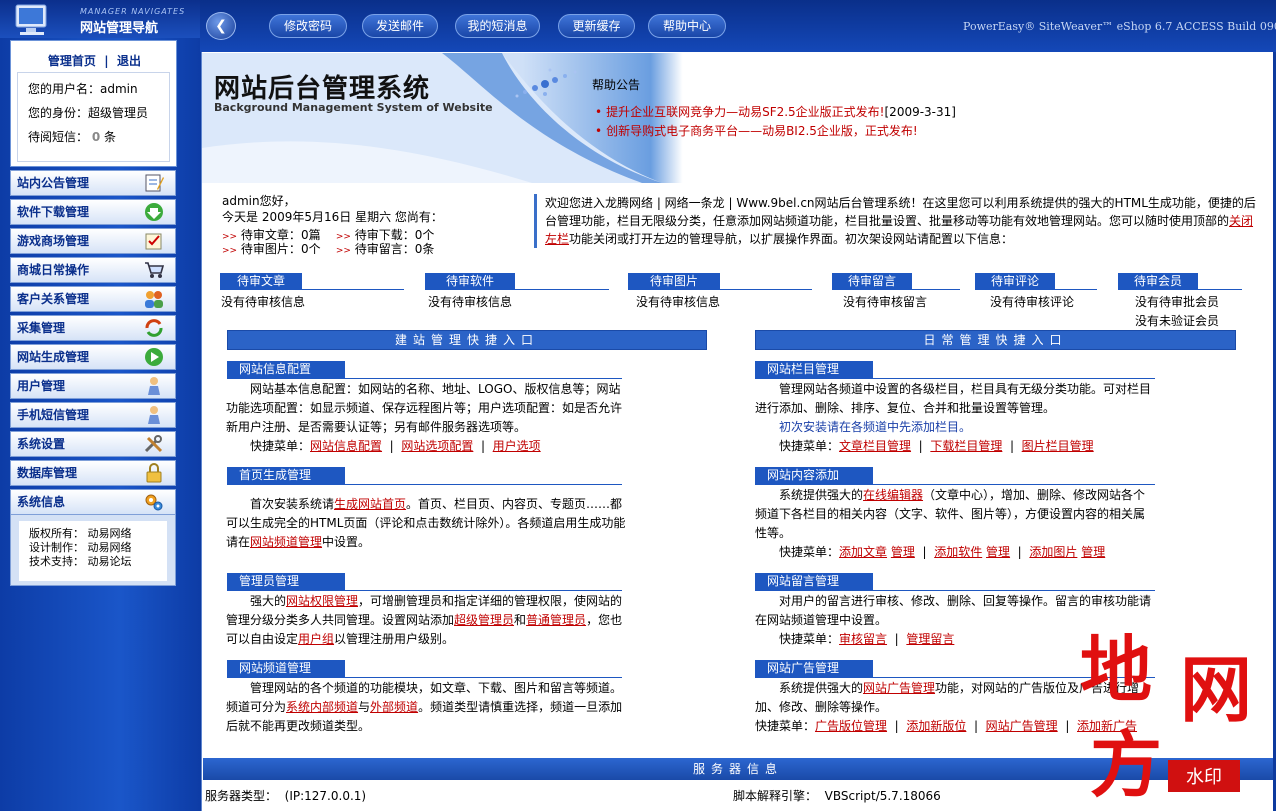 This screenshot has height=811, width=1276. Describe the element at coordinates (310, 249) in the screenshot. I see `pending-value: 0个` at that location.